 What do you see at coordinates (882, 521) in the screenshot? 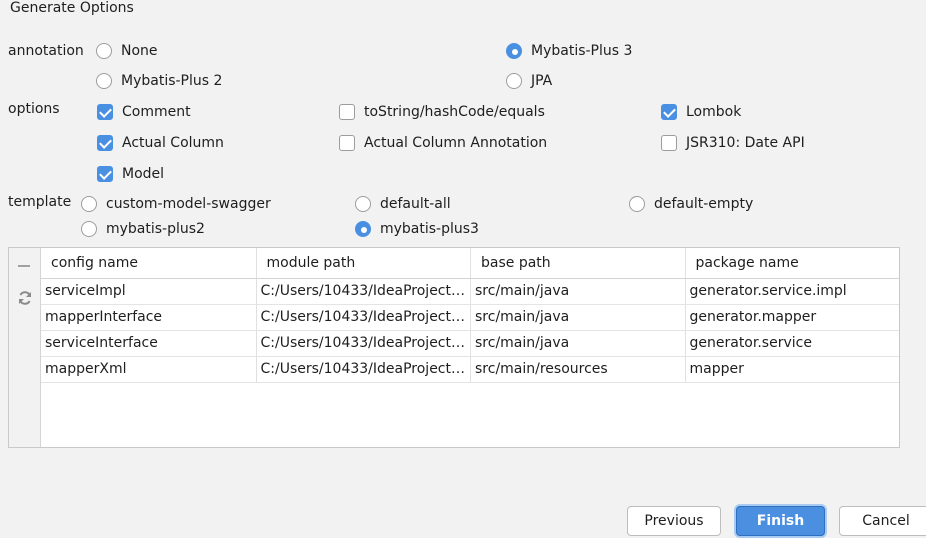
I see `cancel-button: Cancel` at bounding box center [882, 521].